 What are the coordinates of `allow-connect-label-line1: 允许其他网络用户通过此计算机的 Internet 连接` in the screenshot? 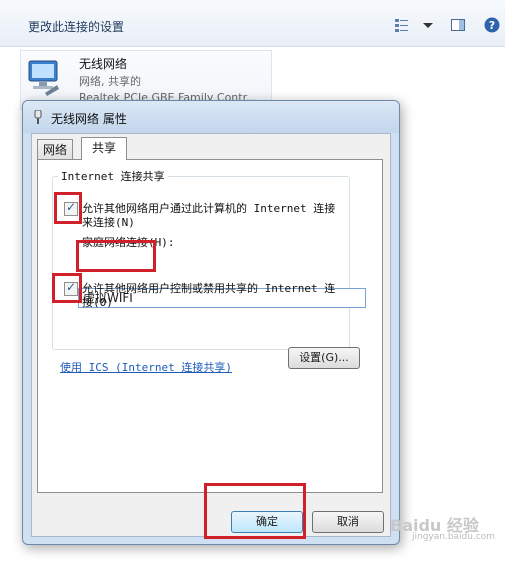 It's located at (208, 208).